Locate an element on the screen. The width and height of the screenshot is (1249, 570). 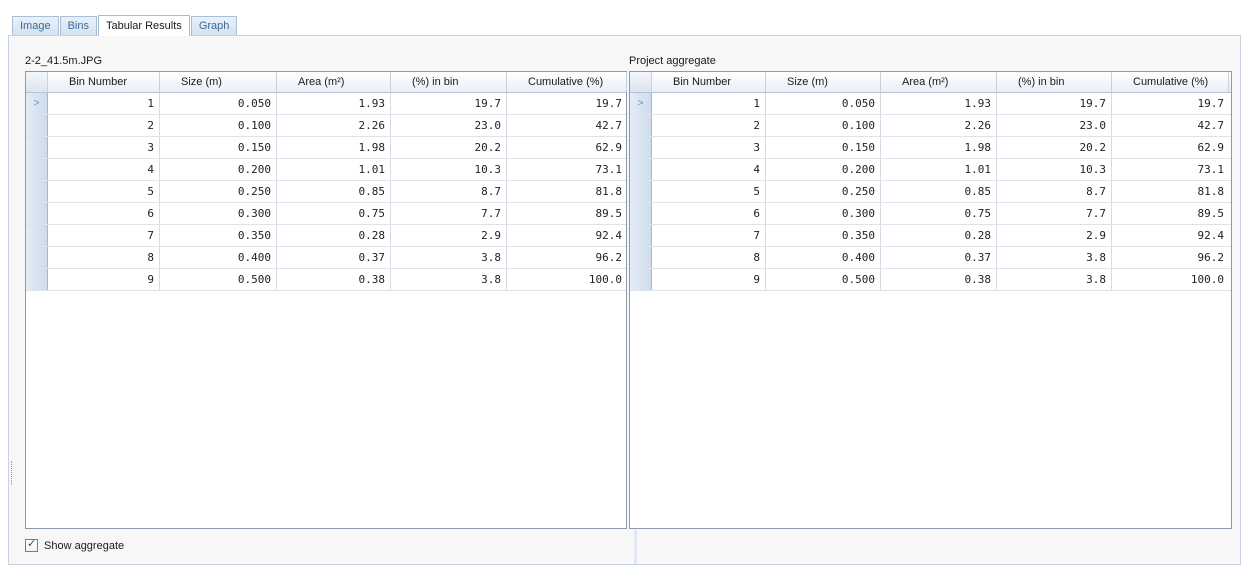
bin-number-cell: 1 is located at coordinates (104, 103).